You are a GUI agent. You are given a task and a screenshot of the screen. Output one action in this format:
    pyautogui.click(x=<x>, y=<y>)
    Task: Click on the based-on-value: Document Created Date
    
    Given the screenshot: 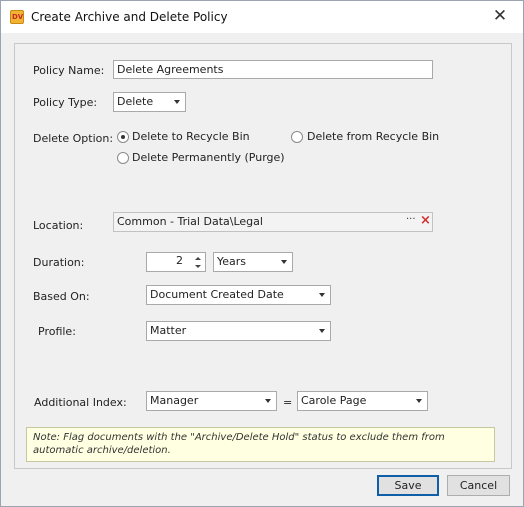 What is the action you would take?
    pyautogui.click(x=217, y=294)
    